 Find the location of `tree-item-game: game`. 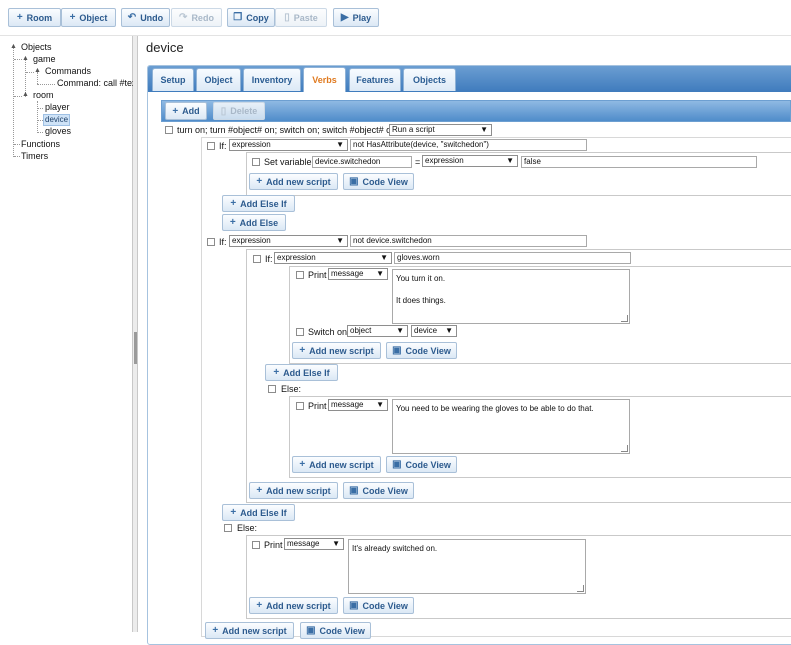

tree-item-game: game is located at coordinates (44, 59).